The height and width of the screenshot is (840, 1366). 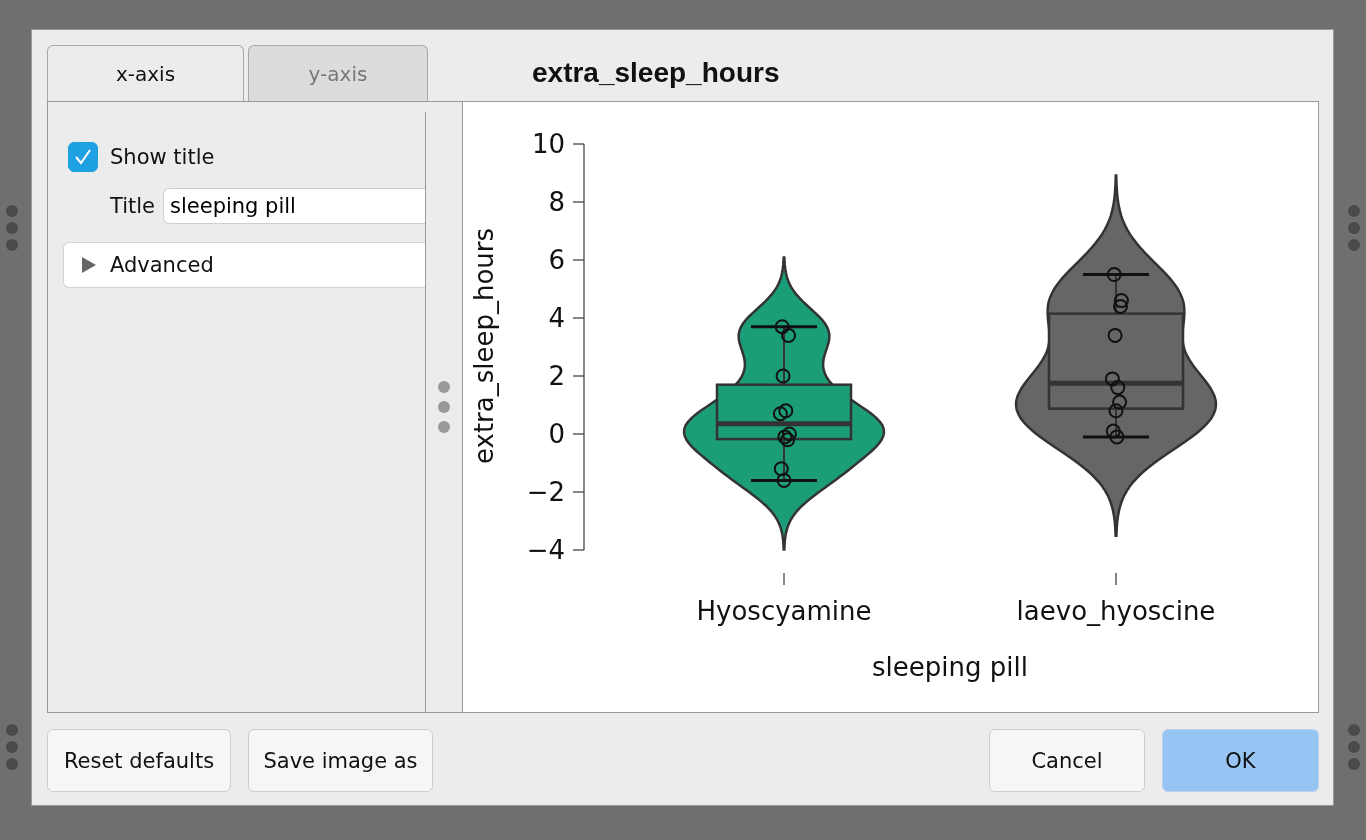 I want to click on x-tick-label: Hyoscyamine, so click(x=784, y=611).